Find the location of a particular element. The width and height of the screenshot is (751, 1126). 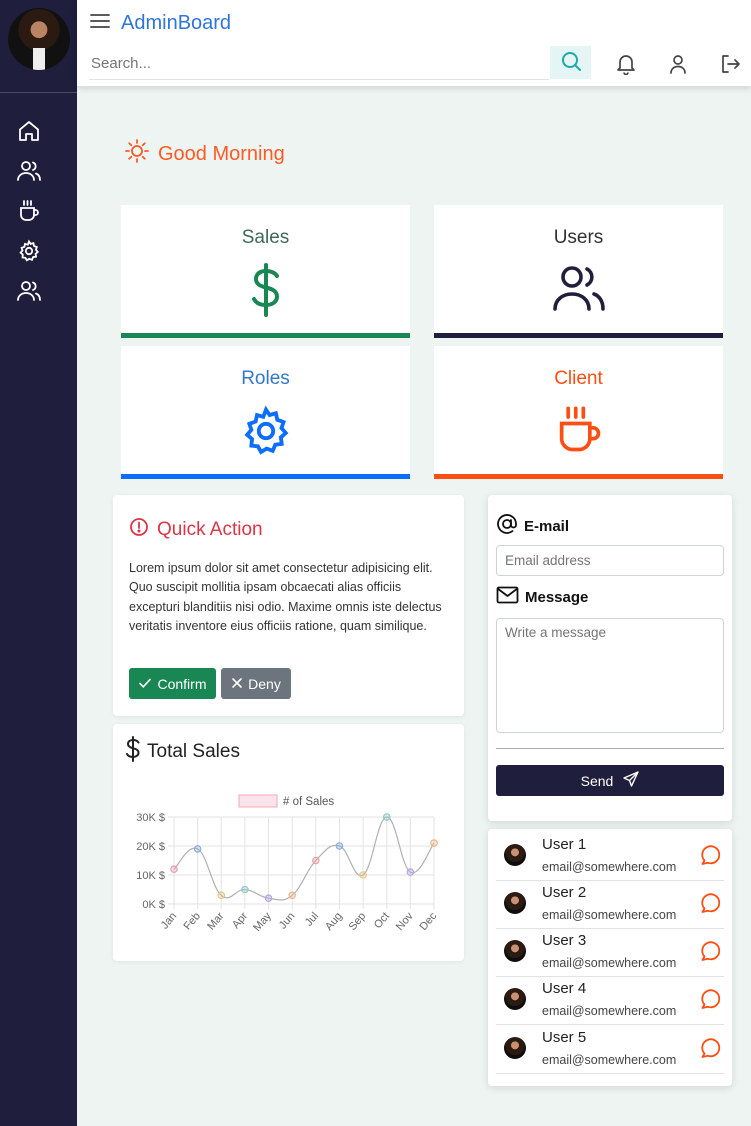

deny-button: Deny is located at coordinates (256, 683).